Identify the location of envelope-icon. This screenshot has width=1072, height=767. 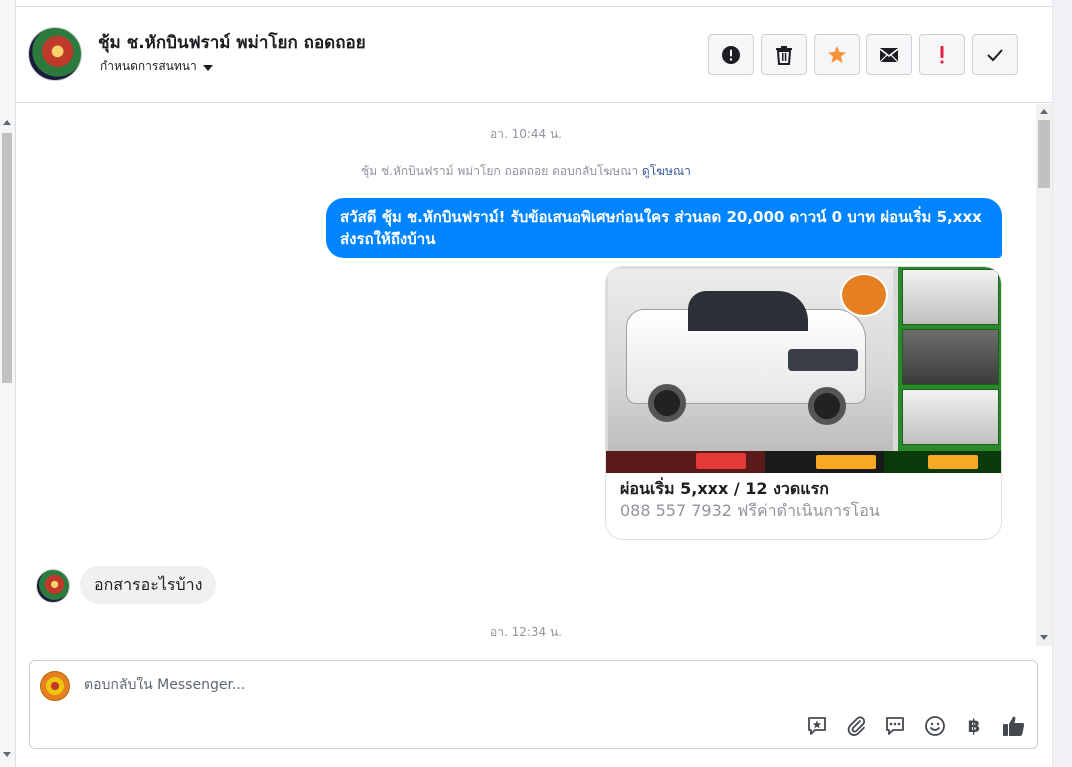
(889, 54).